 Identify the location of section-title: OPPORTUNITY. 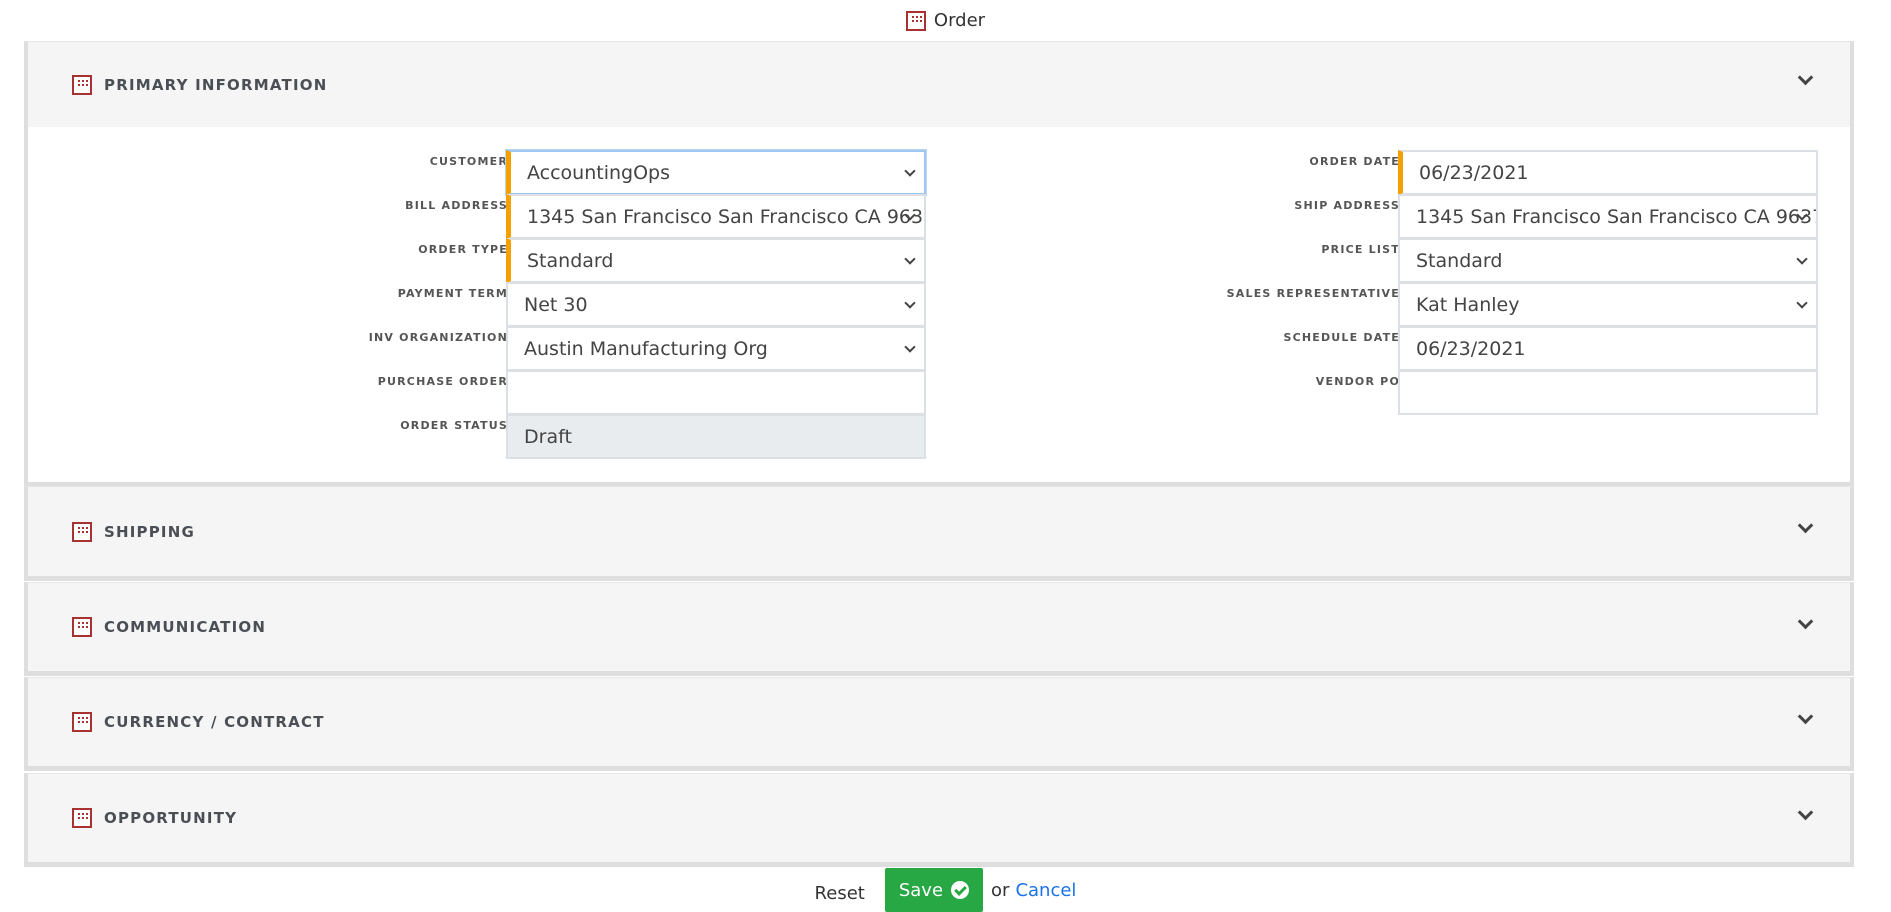
(171, 818).